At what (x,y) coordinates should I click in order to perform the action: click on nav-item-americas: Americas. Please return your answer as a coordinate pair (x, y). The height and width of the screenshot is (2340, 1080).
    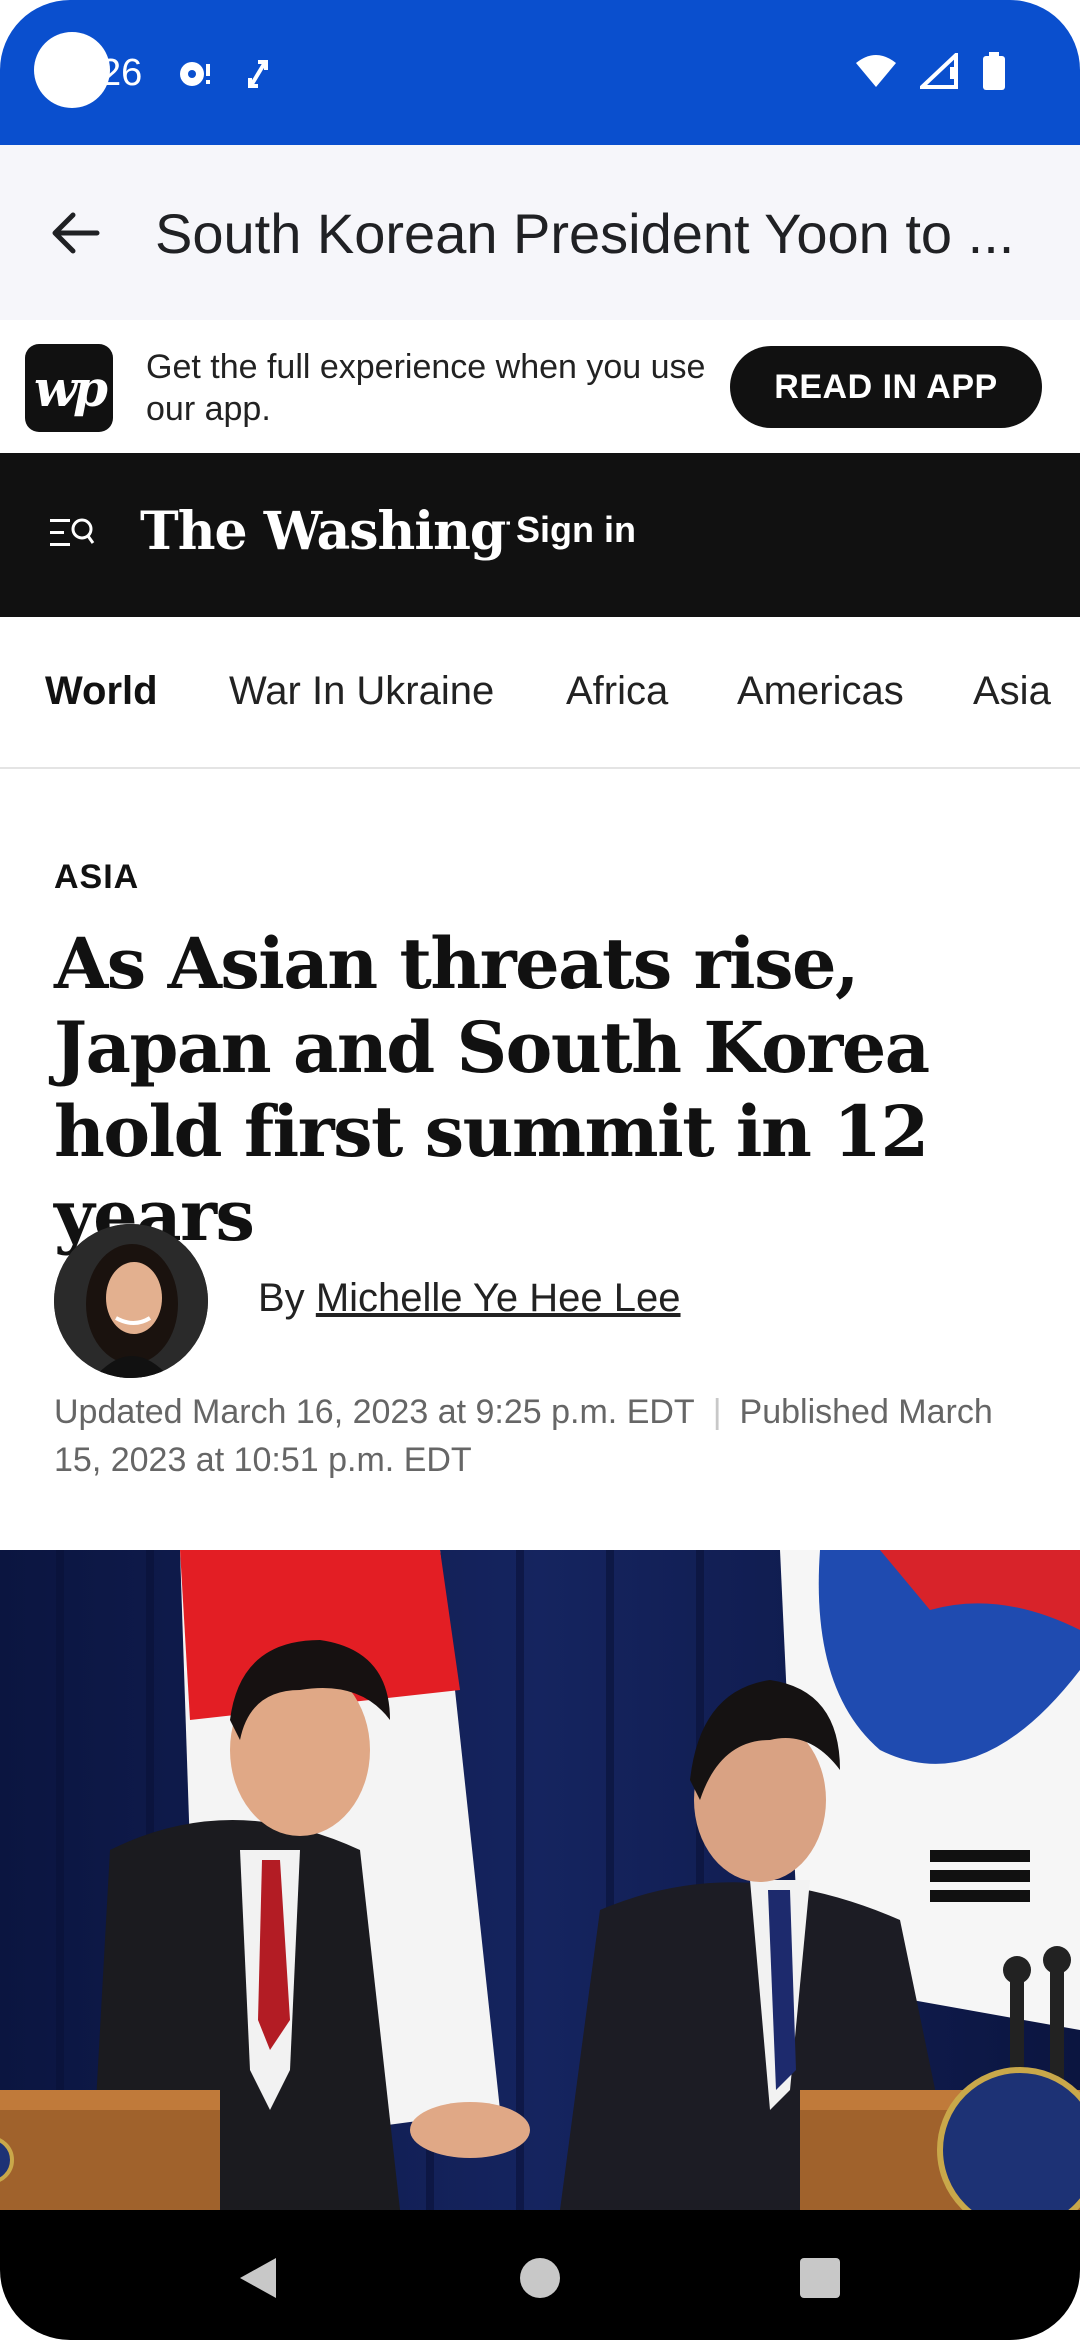
    Looking at the image, I should click on (820, 691).